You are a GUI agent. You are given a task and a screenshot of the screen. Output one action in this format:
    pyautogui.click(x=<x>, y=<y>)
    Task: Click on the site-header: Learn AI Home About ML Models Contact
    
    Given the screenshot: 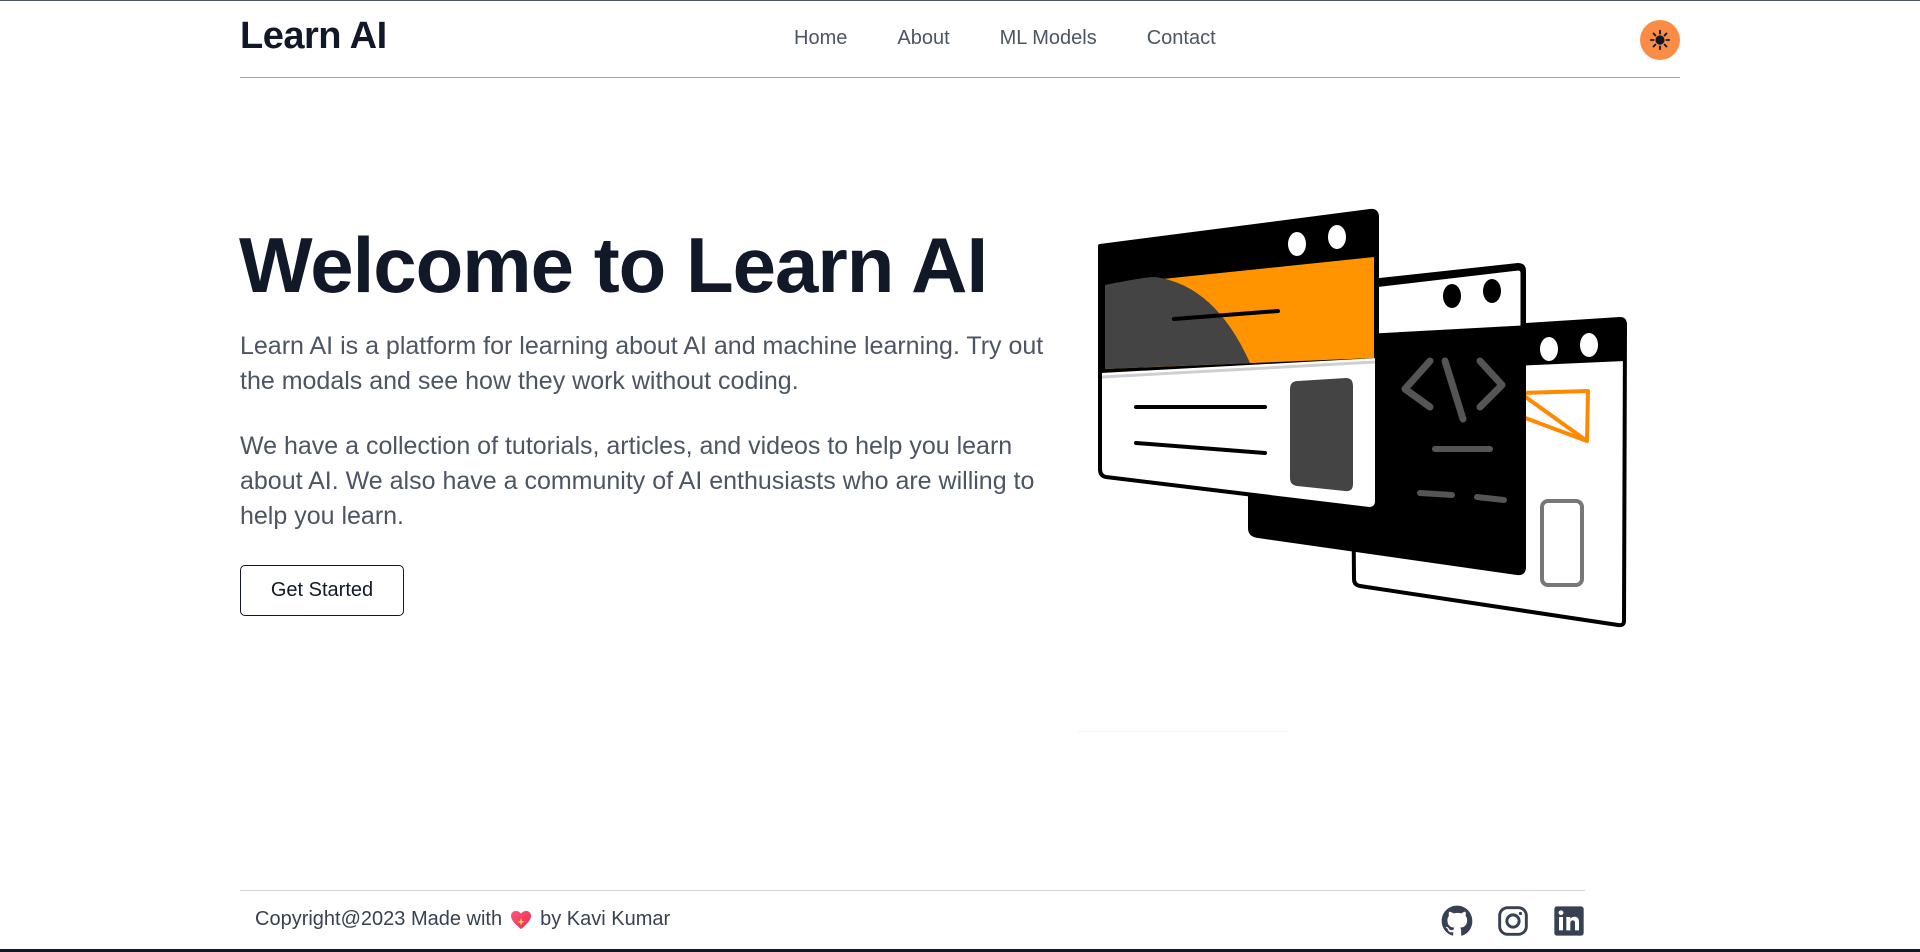 What is the action you would take?
    pyautogui.click(x=960, y=39)
    